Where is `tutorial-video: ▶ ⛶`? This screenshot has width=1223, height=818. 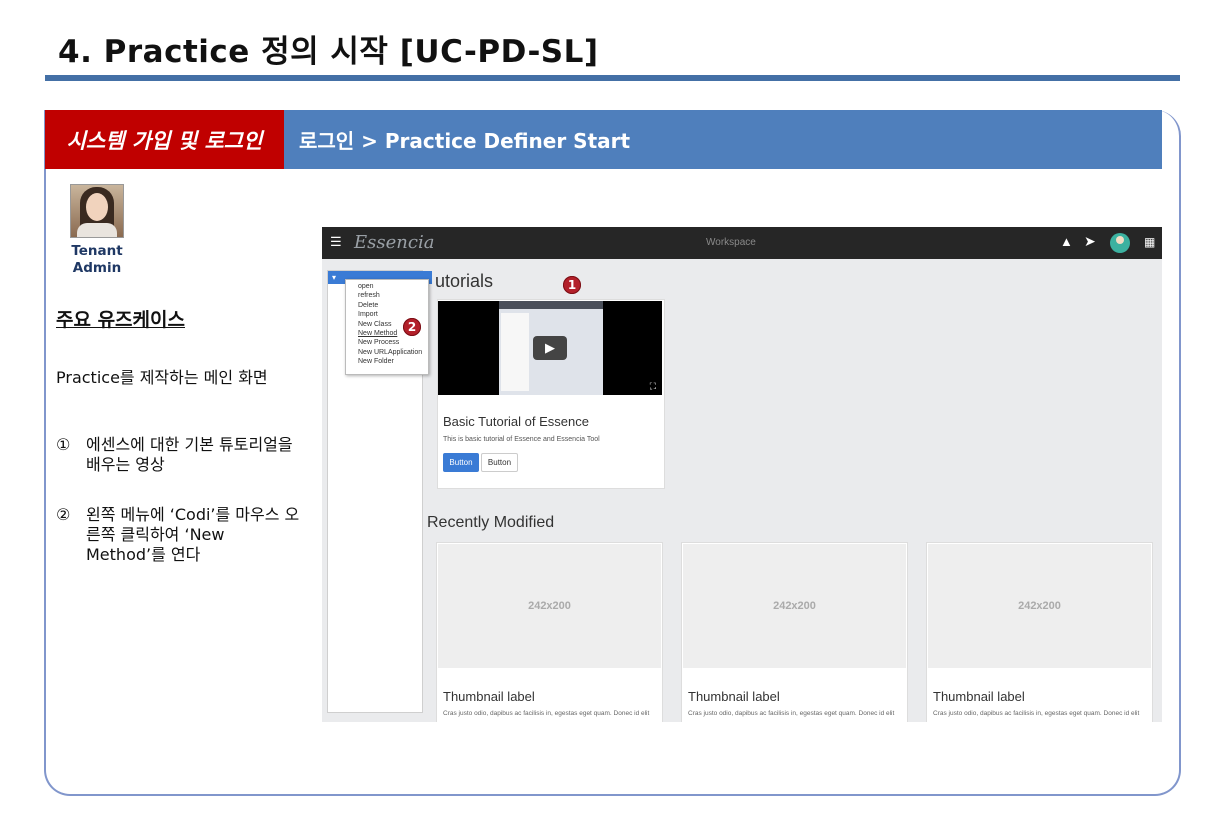
tutorial-video: ▶ ⛶ is located at coordinates (550, 348).